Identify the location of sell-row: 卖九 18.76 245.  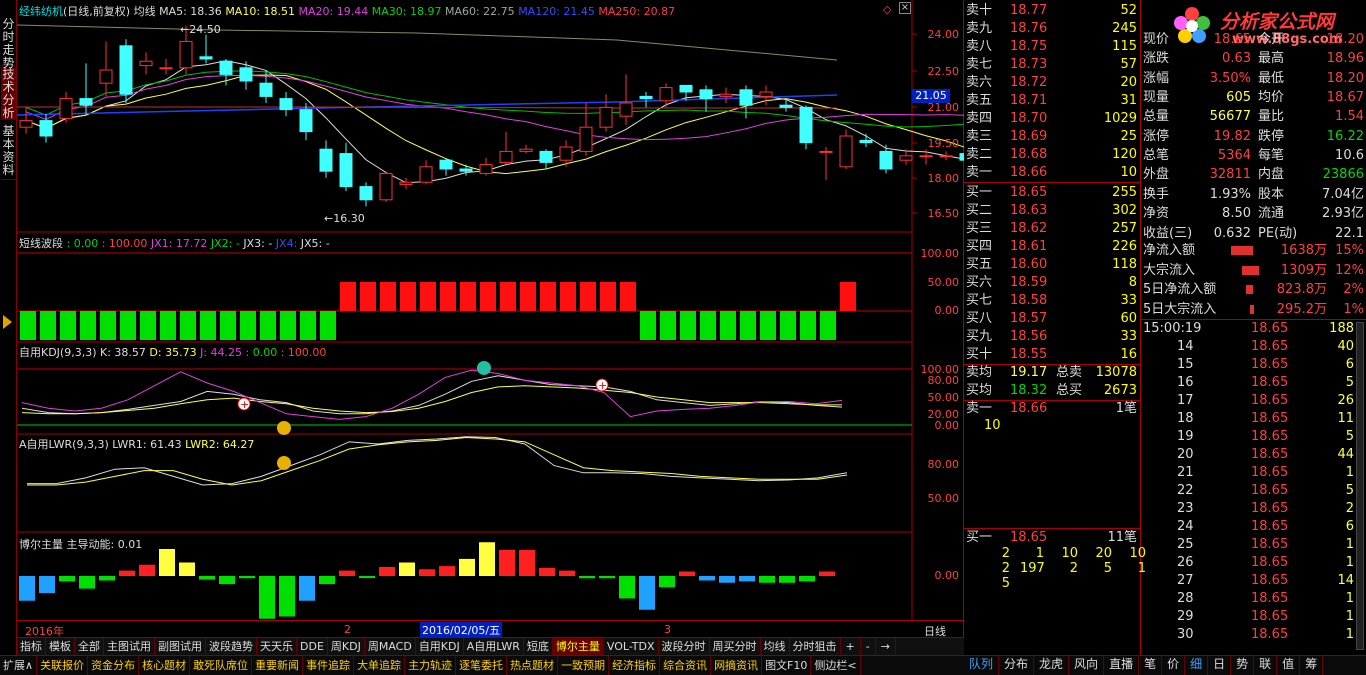
(1052, 29).